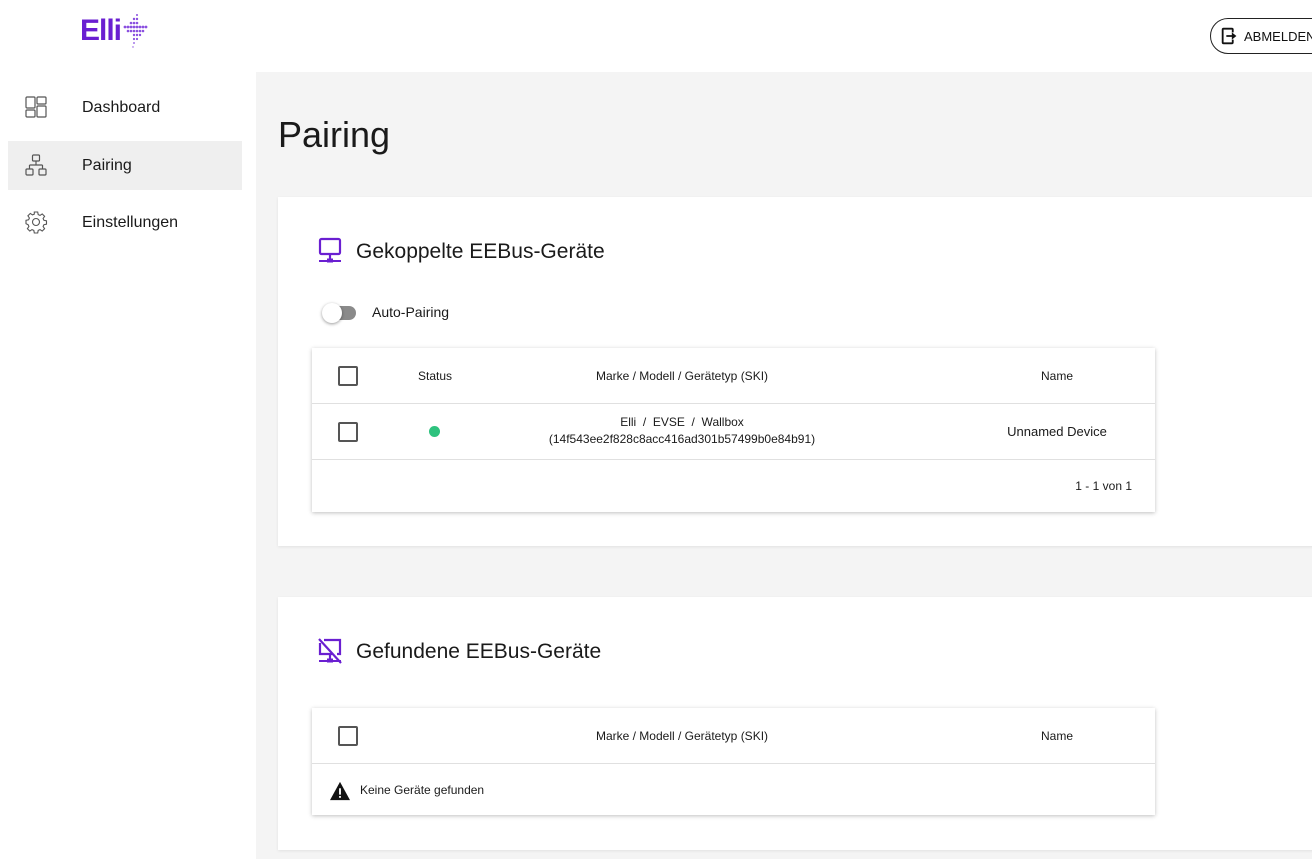  I want to click on sidebar-item-dashboard: Dashboard, so click(125, 107).